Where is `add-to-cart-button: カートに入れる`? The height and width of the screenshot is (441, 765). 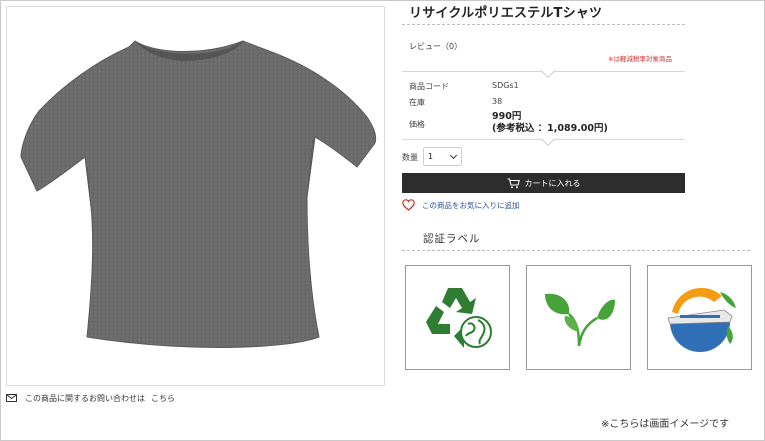 add-to-cart-button: カートに入れる is located at coordinates (543, 183).